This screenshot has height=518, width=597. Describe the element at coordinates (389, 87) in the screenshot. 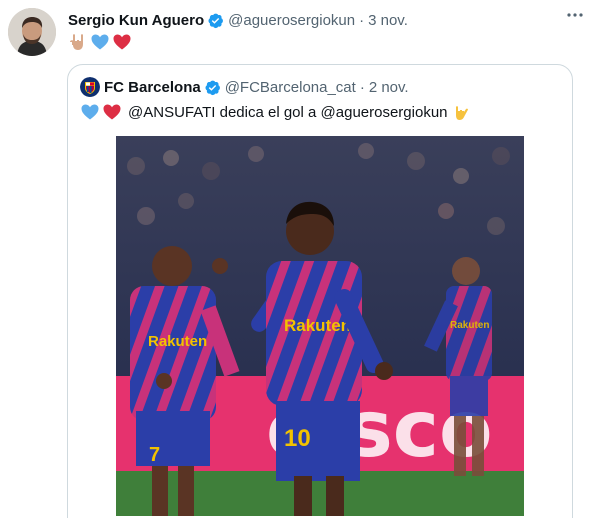

I see `quoted-tweet-date: 2 nov.` at that location.